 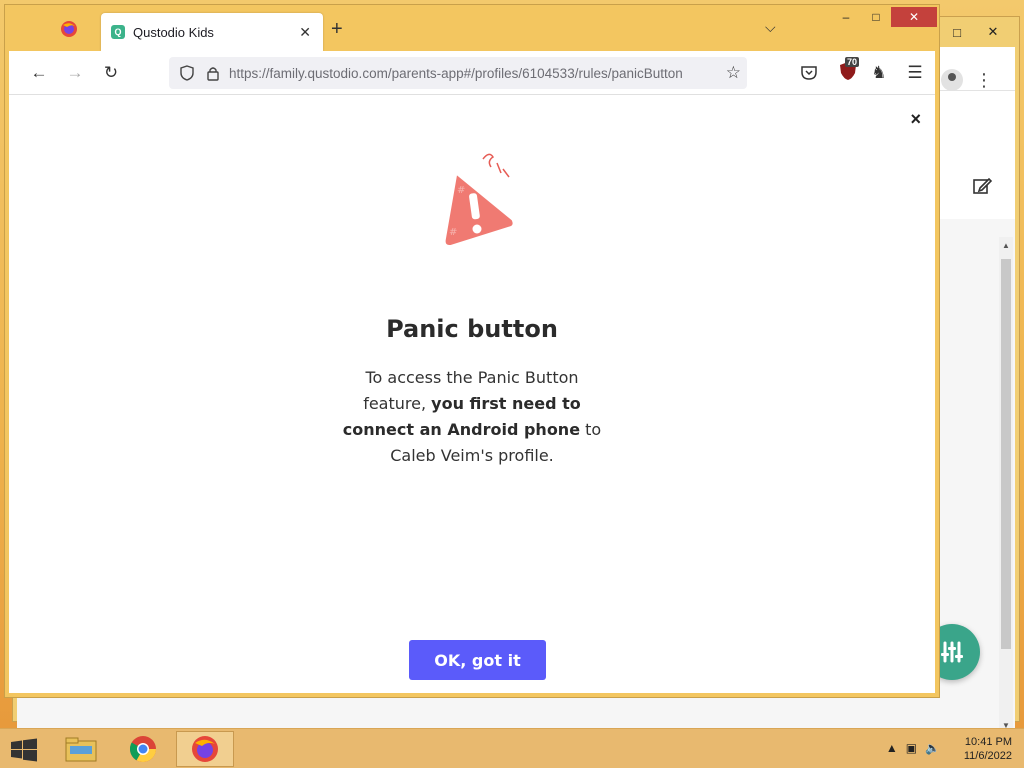 What do you see at coordinates (914, 17) in the screenshot?
I see `close-window-button: ✕` at bounding box center [914, 17].